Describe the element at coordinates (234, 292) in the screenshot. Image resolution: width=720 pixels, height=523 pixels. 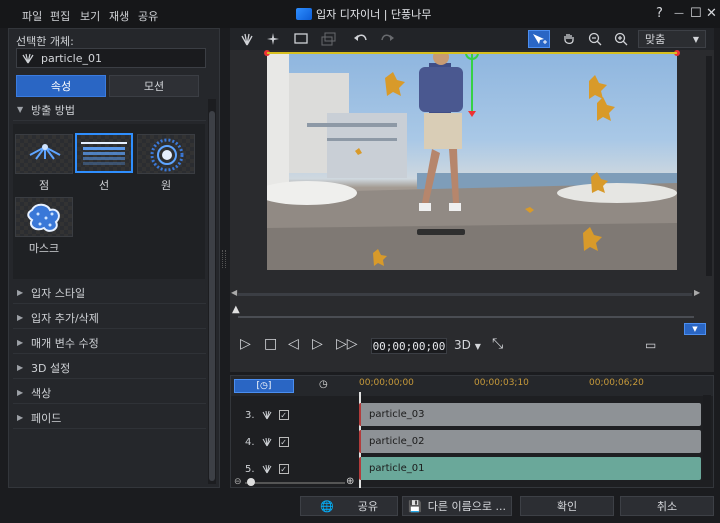
I see `scroll-left-icon: ◀` at that location.